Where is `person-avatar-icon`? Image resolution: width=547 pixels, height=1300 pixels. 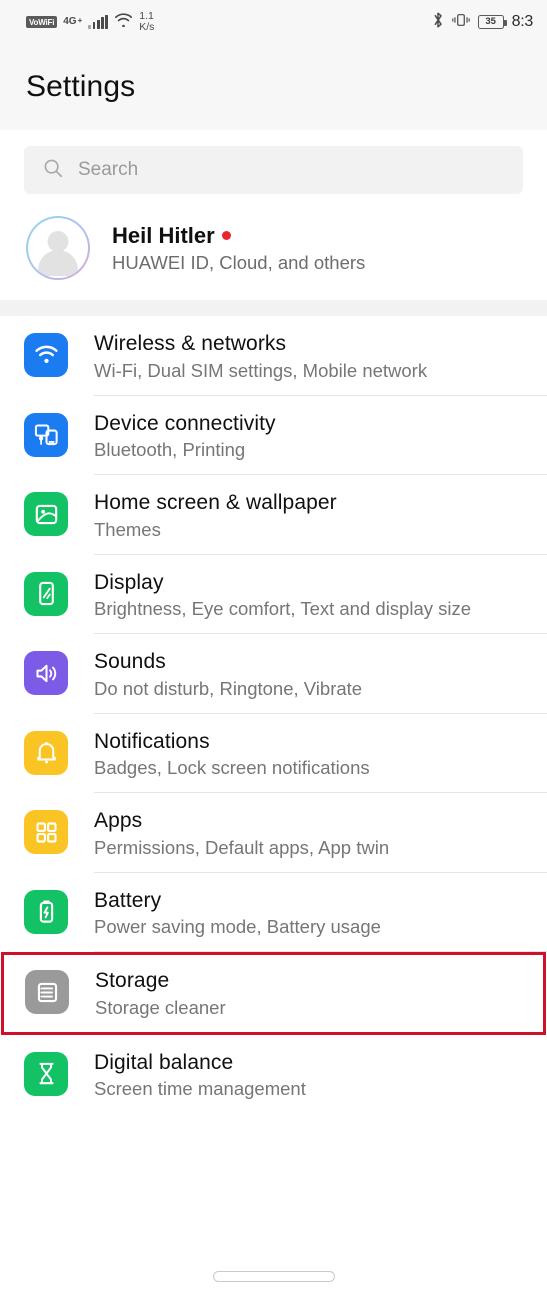
person-avatar-icon is located at coordinates (58, 241).